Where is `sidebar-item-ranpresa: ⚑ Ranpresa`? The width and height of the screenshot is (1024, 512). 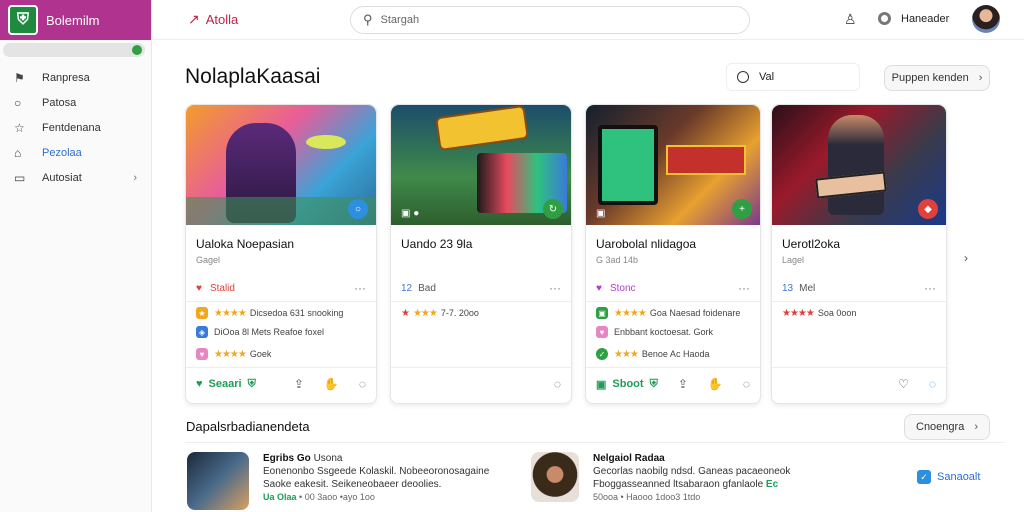 sidebar-item-ranpresa: ⚑ Ranpresa is located at coordinates (75, 77).